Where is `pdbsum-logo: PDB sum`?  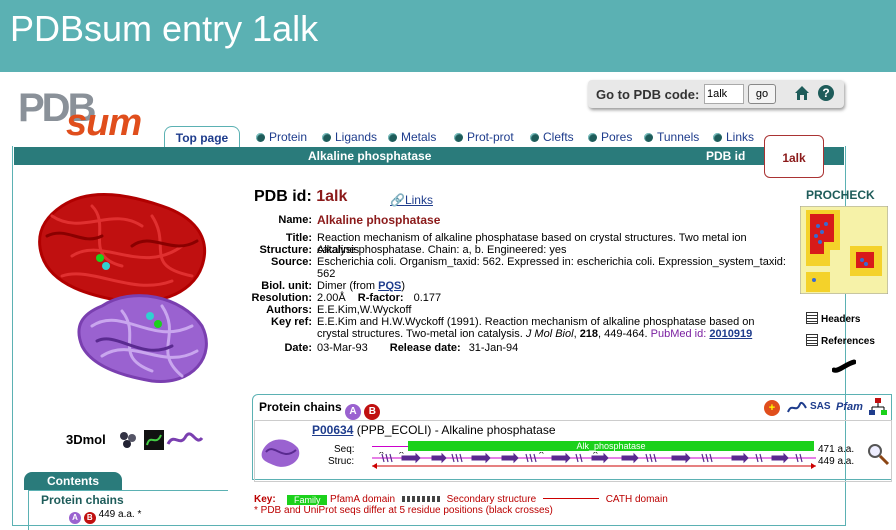 pdbsum-logo: PDB sum is located at coordinates (88, 115).